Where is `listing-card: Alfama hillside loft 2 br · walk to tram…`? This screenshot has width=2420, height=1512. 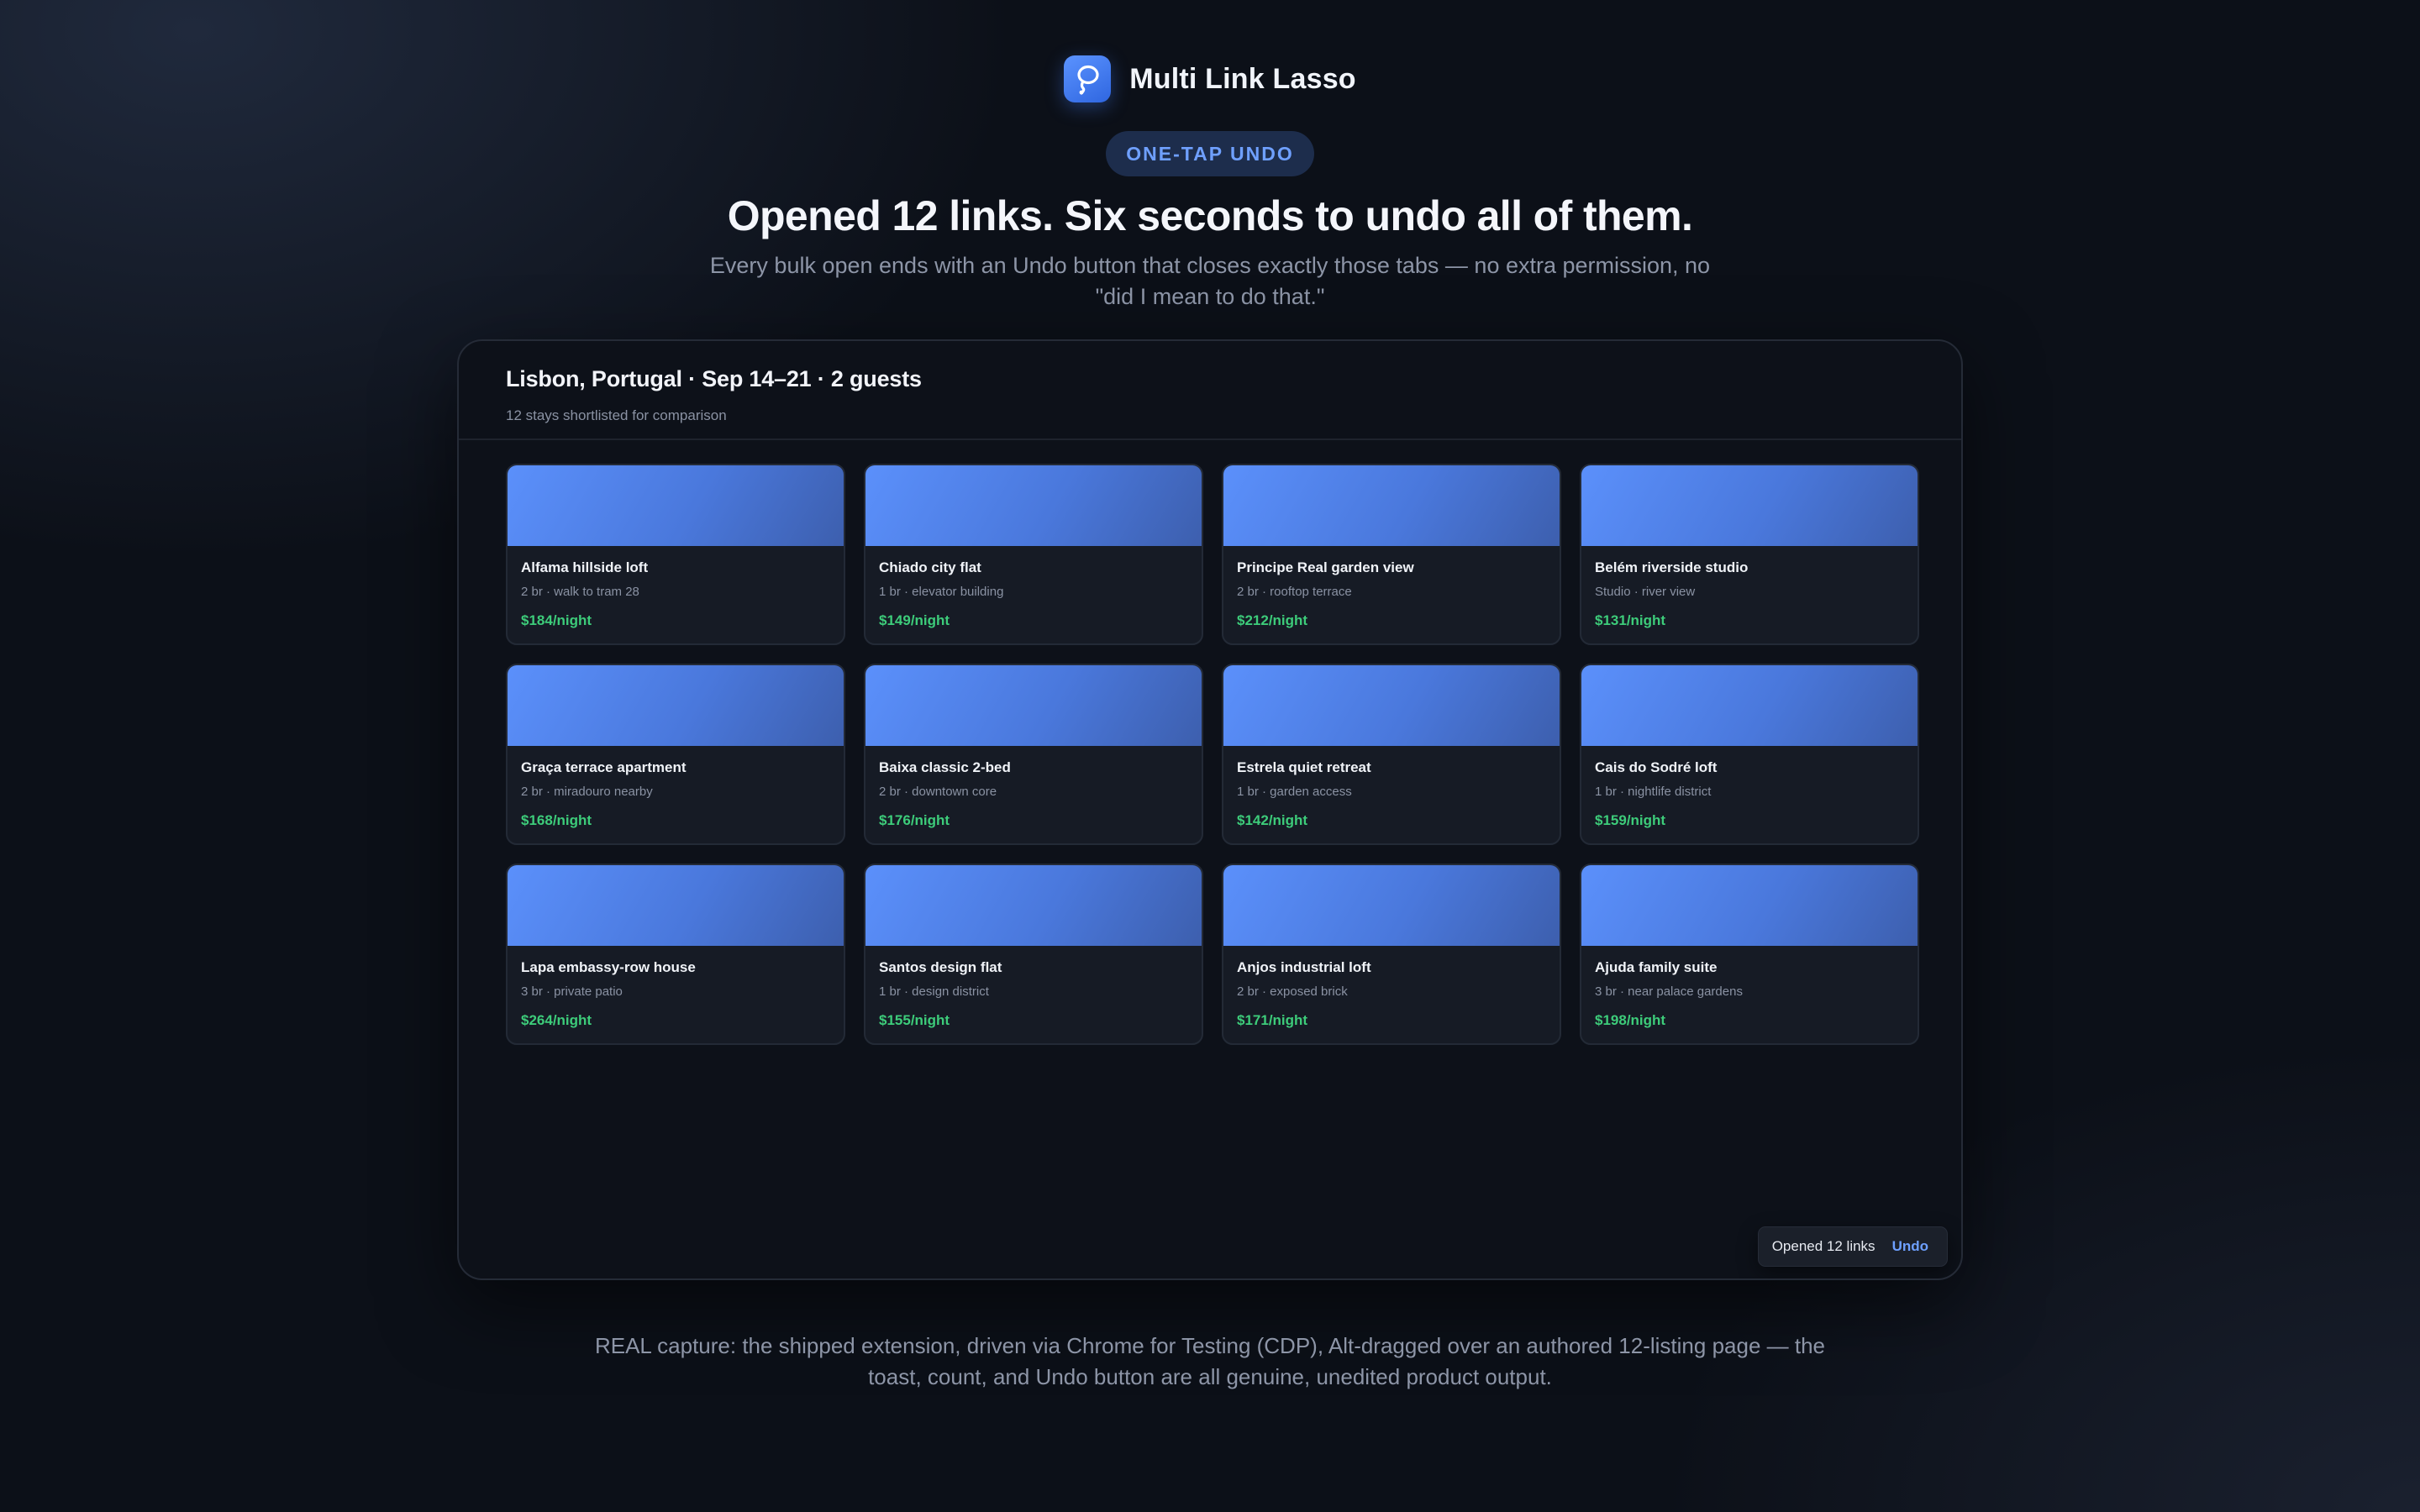 listing-card: Alfama hillside loft 2 br · walk to tram… is located at coordinates (675, 554).